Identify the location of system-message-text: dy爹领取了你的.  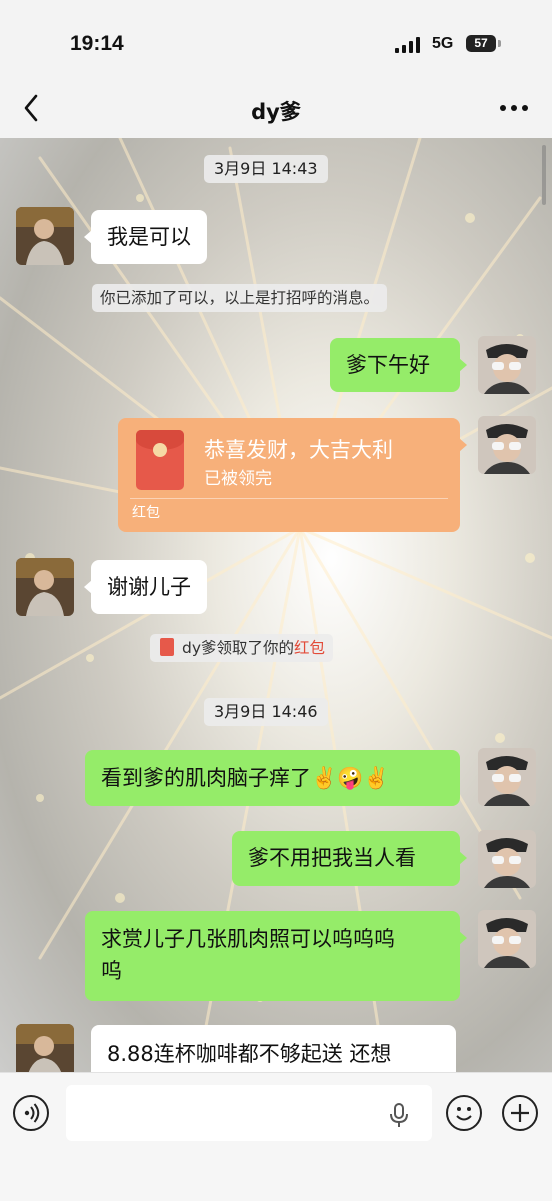
(238, 648).